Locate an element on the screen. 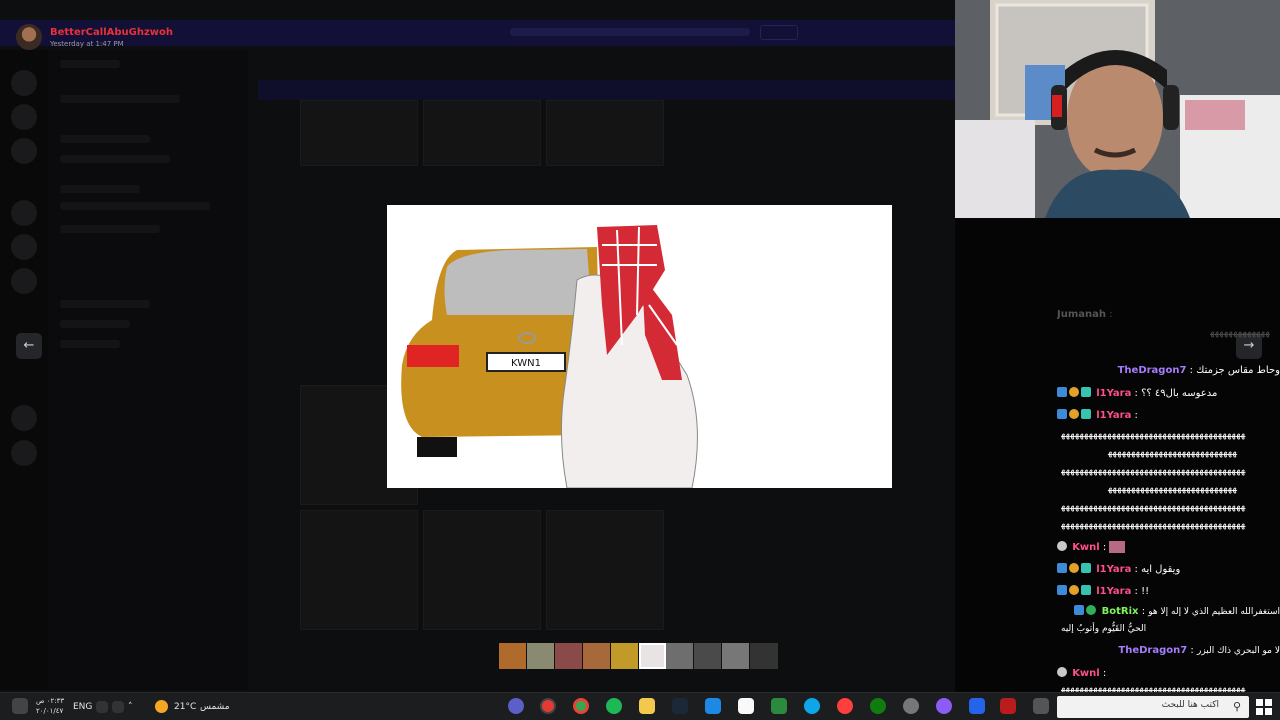 The image size is (1280, 720). chat-message: l1Yara : !! is located at coordinates (1168, 591).